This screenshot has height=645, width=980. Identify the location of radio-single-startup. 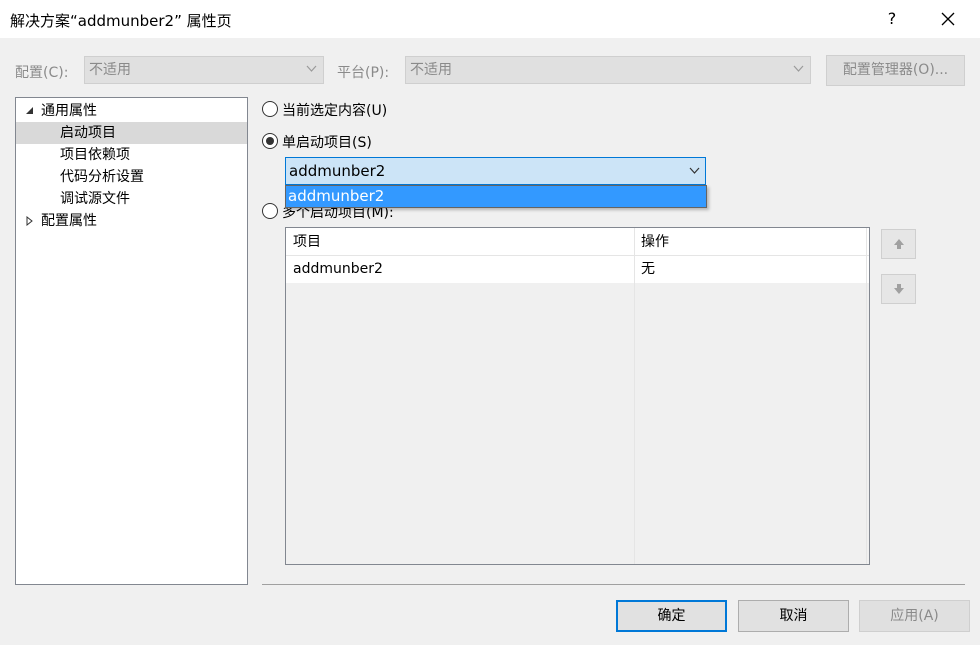
(270, 141).